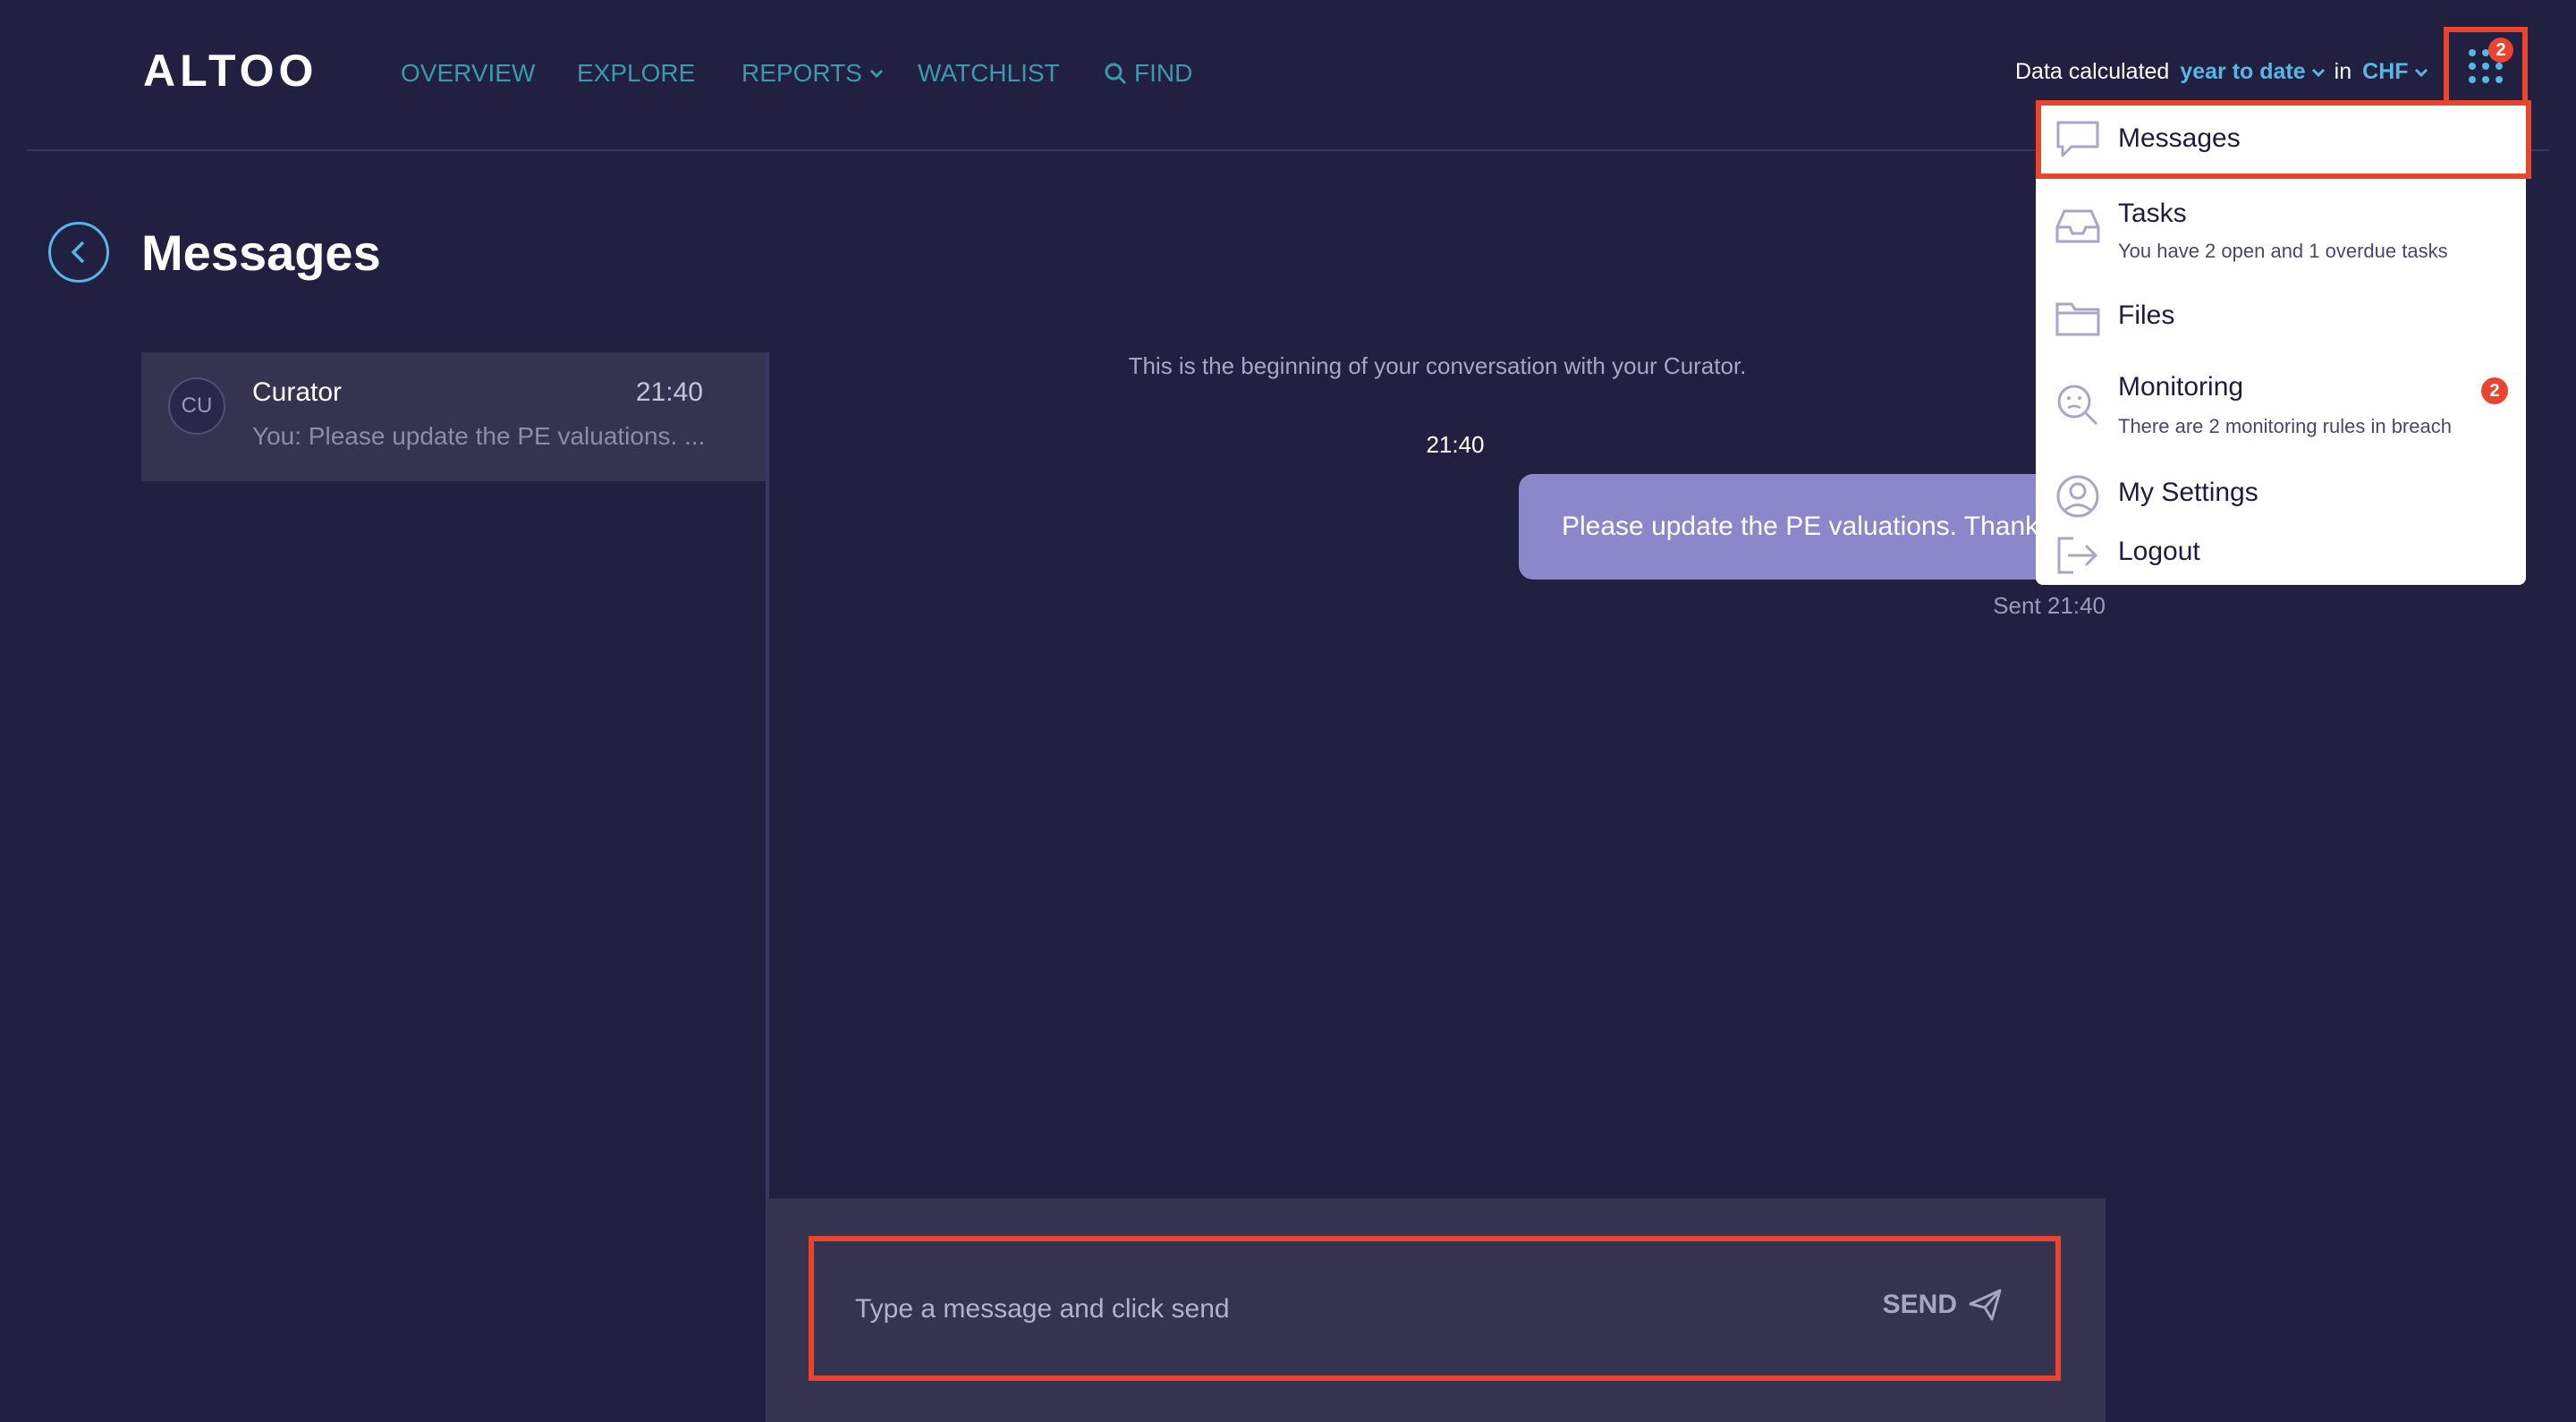  I want to click on message-timestamp: 21:40, so click(1455, 444).